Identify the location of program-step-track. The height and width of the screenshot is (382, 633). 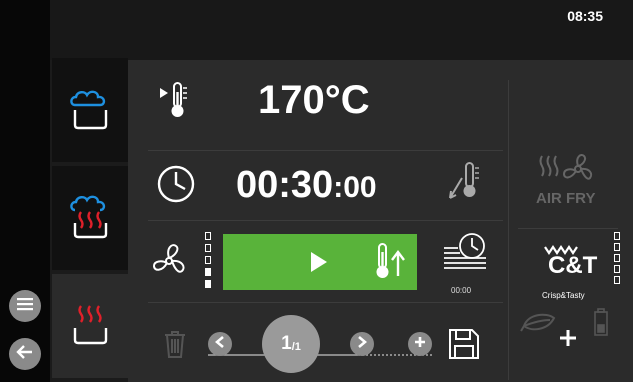
(320, 349).